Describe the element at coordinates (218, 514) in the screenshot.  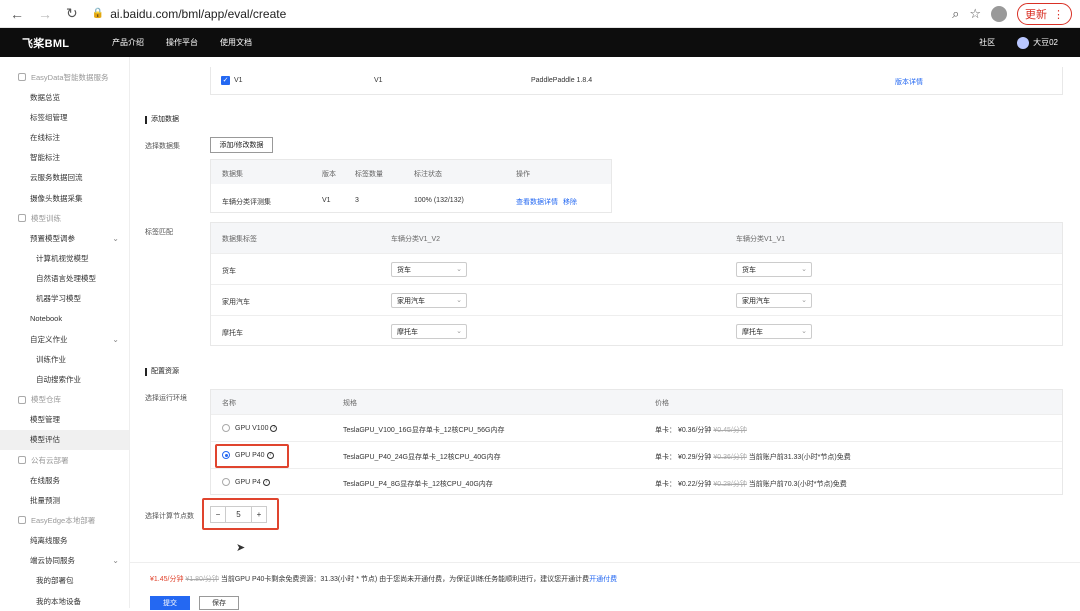
I see `decrement-button: −` at that location.